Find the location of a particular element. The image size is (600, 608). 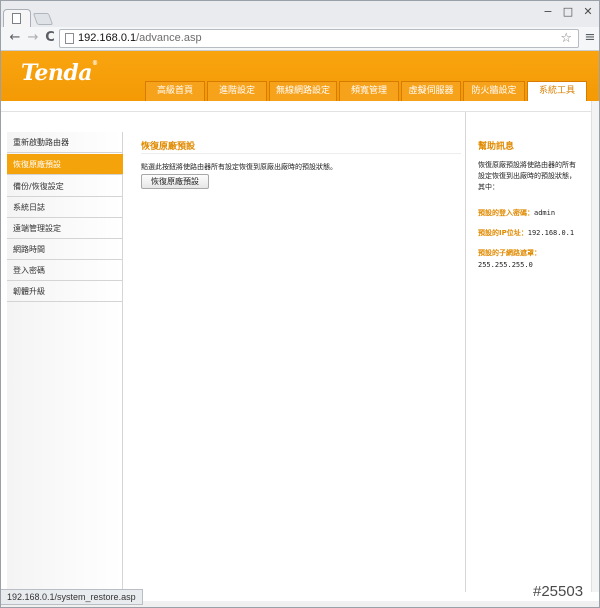

default-mask-label: 預設的子網路遮罩： is located at coordinates (509, 253).